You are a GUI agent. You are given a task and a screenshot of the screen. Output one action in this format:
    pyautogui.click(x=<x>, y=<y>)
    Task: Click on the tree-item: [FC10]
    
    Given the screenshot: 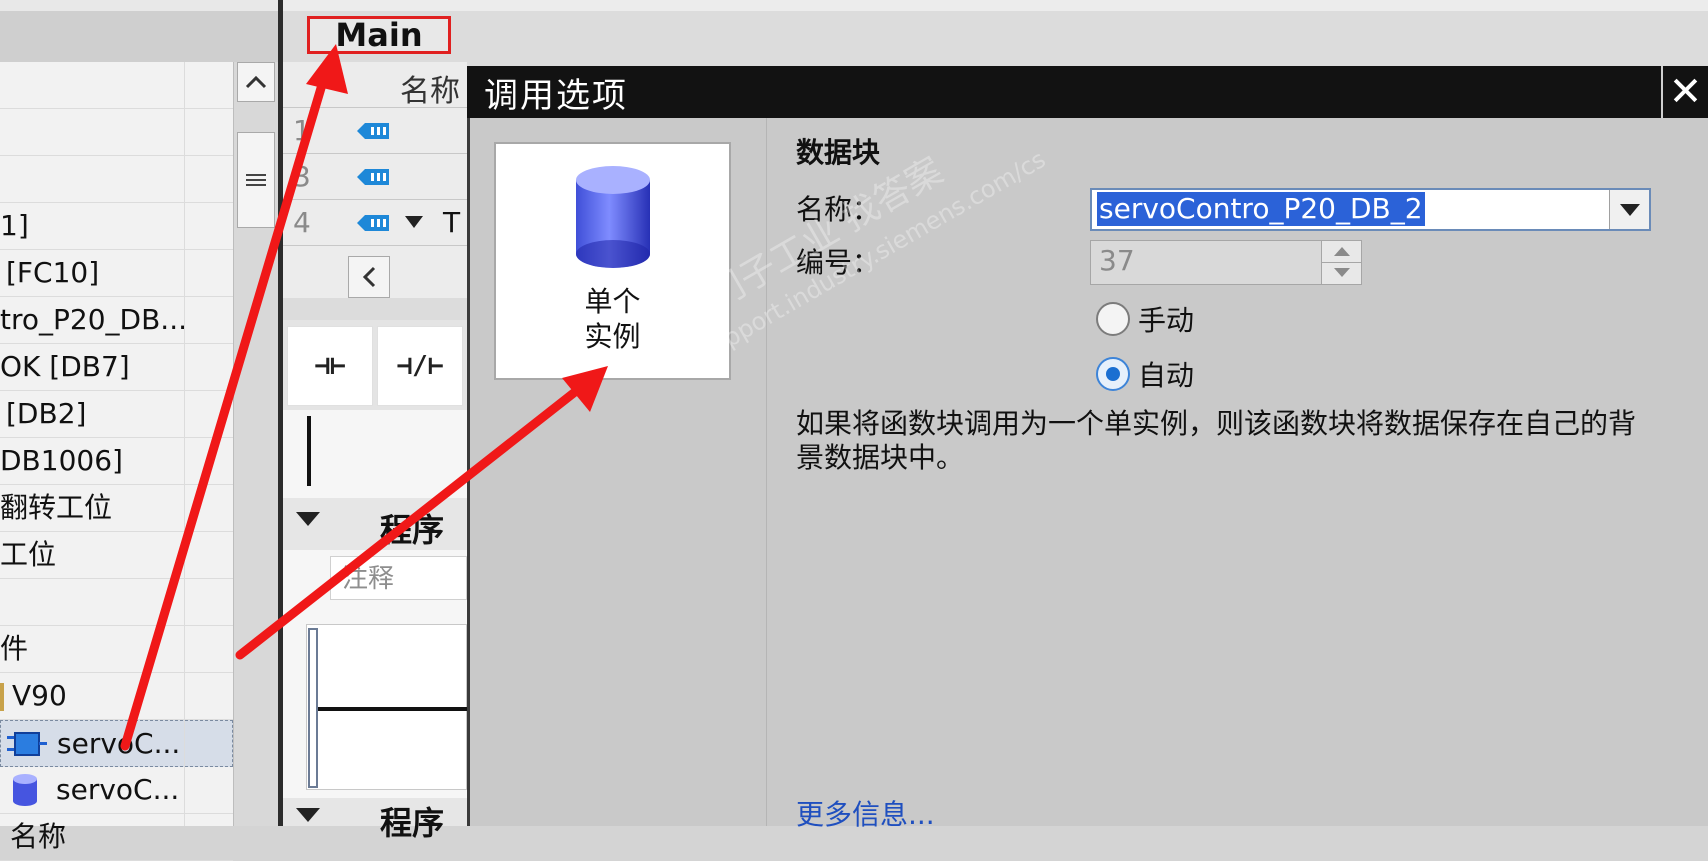 What is the action you would take?
    pyautogui.click(x=116, y=273)
    